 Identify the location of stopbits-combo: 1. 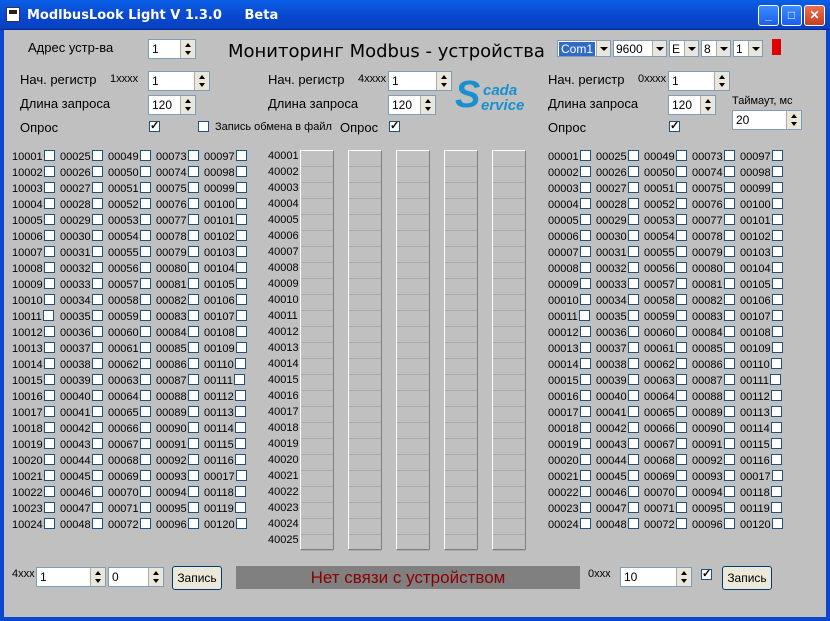
(748, 48).